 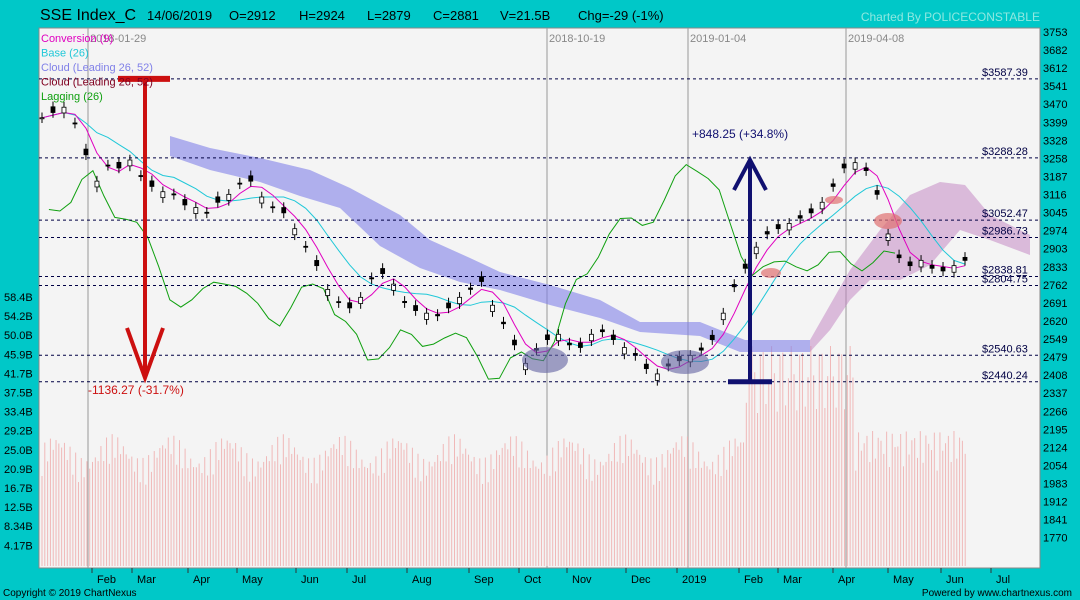 What do you see at coordinates (1055, 358) in the screenshot?
I see `price-tick-label: 2479` at bounding box center [1055, 358].